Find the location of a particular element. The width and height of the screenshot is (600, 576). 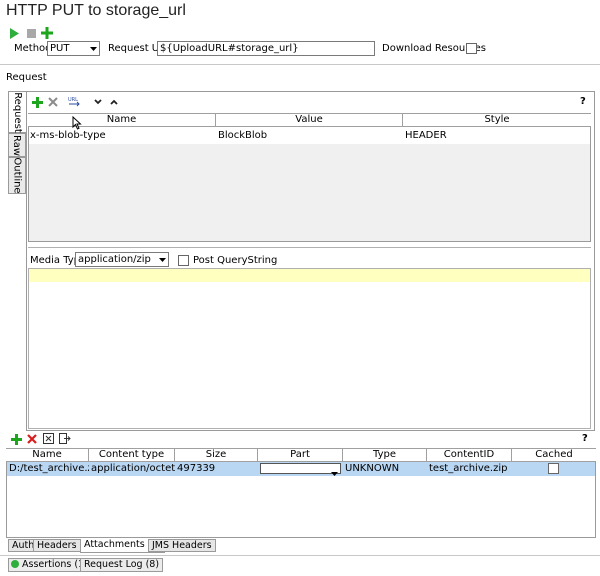

attachment-part-select is located at coordinates (300, 469).